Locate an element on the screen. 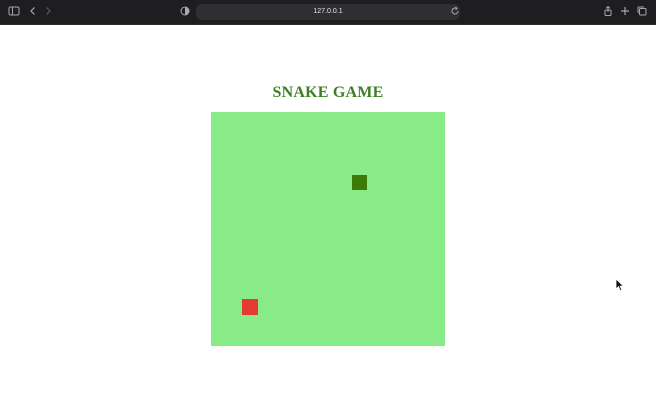 The width and height of the screenshot is (656, 410). tabs-overview-icon is located at coordinates (643, 12).